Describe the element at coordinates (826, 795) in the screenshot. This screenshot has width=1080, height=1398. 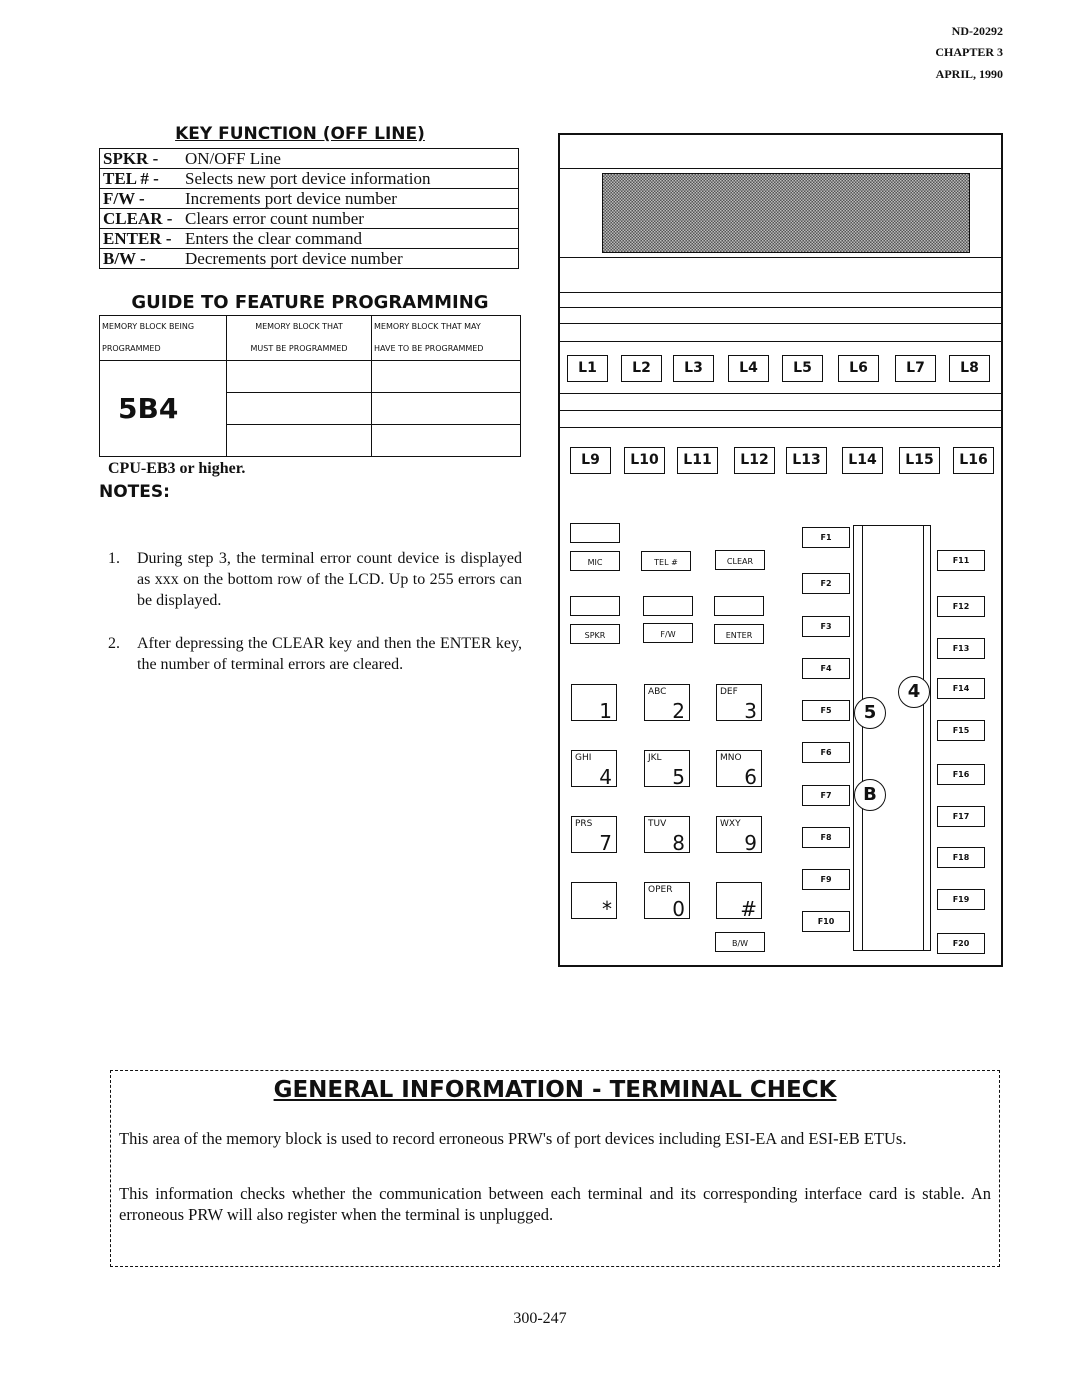
I see `function-key-f7: F7` at that location.